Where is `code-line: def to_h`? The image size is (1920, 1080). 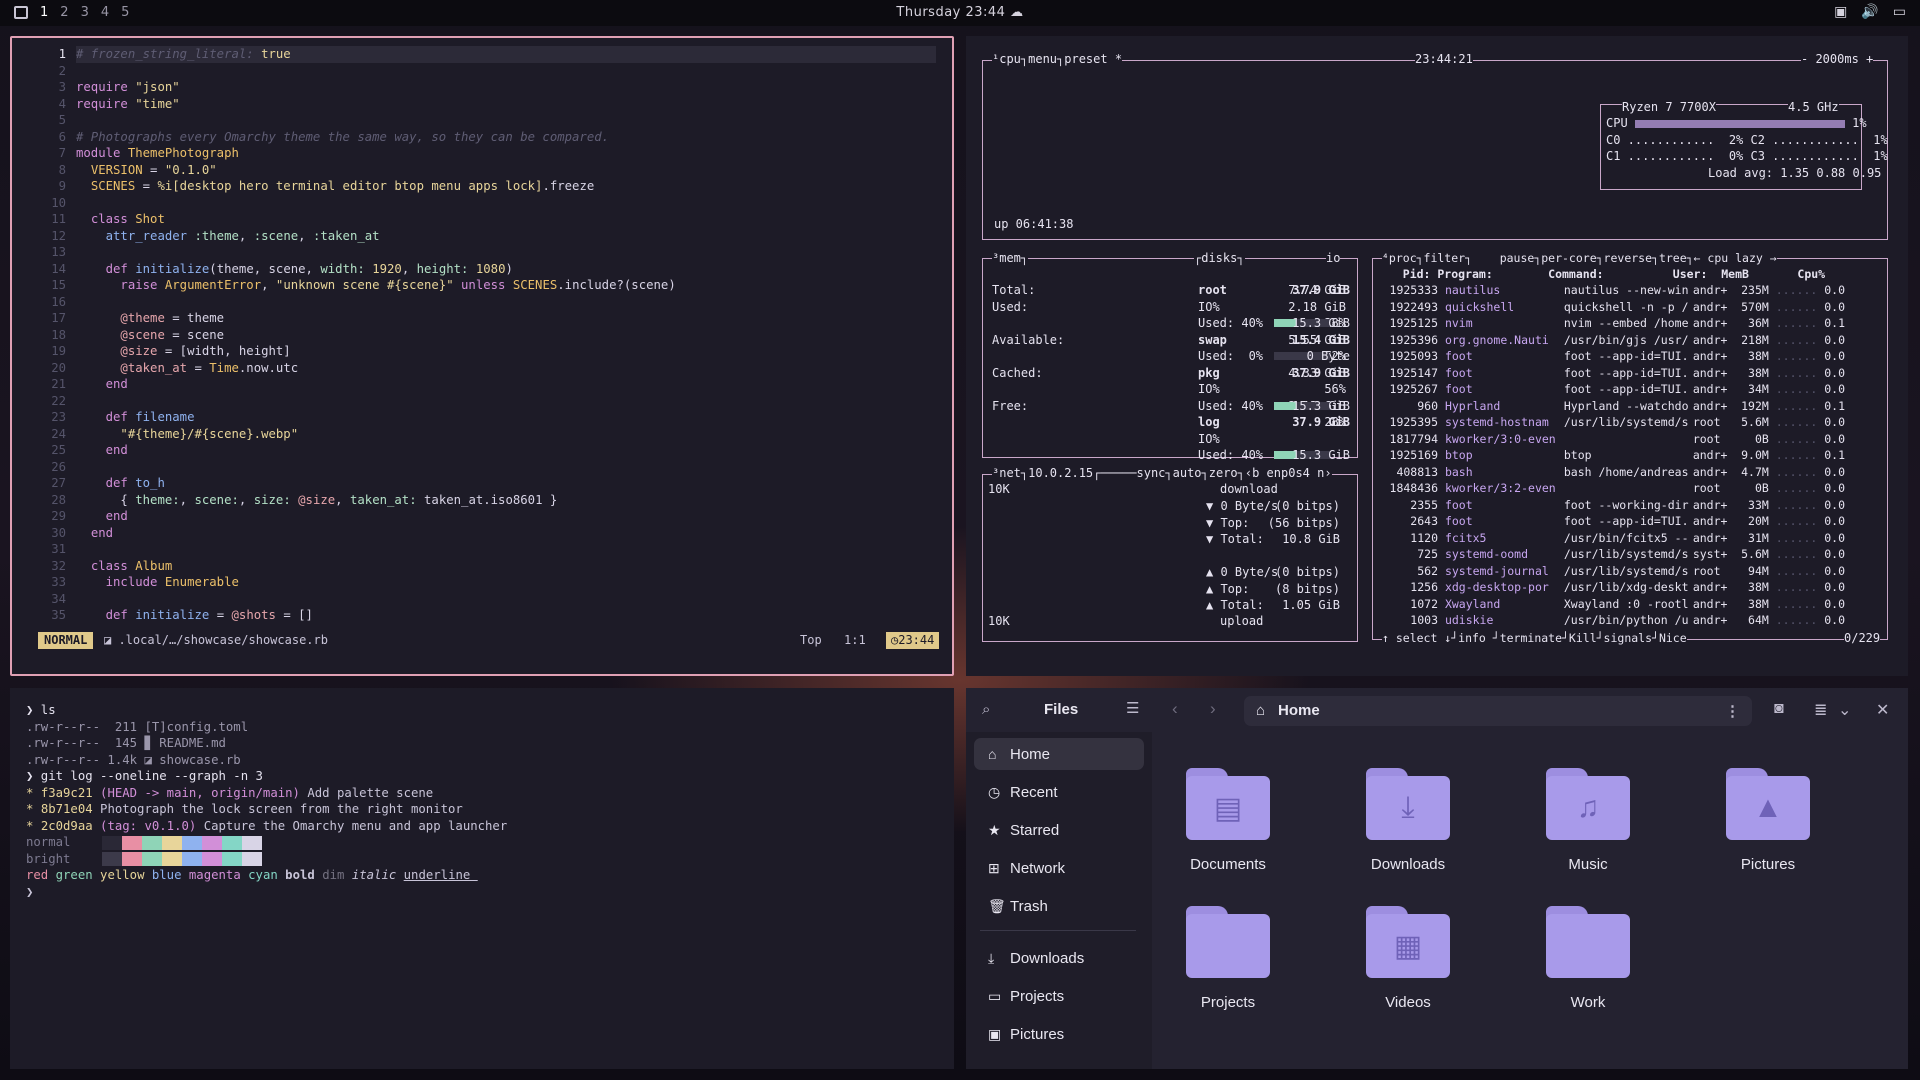
code-line: def to_h is located at coordinates (120, 483).